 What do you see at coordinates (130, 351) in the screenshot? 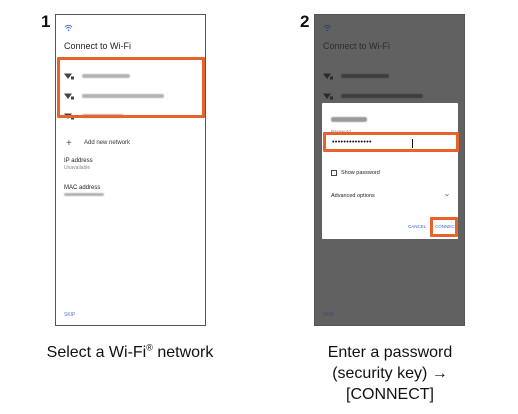
I see `step-1-caption: Select a Wi-Fi® network` at bounding box center [130, 351].